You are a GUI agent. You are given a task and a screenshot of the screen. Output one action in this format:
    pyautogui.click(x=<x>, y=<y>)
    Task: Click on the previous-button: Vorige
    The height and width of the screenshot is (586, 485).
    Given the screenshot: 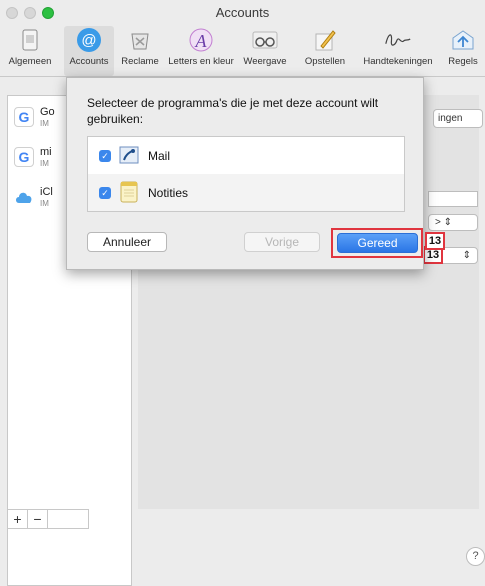 What is the action you would take?
    pyautogui.click(x=282, y=242)
    